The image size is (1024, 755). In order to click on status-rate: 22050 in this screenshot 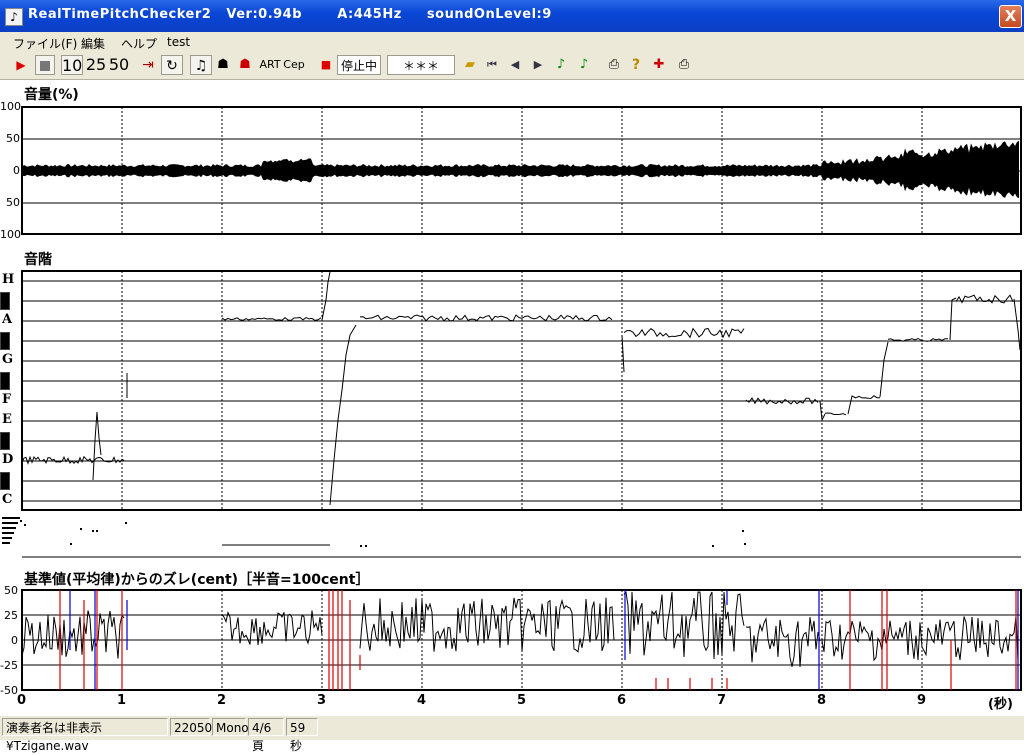, I will do `click(191, 727)`.